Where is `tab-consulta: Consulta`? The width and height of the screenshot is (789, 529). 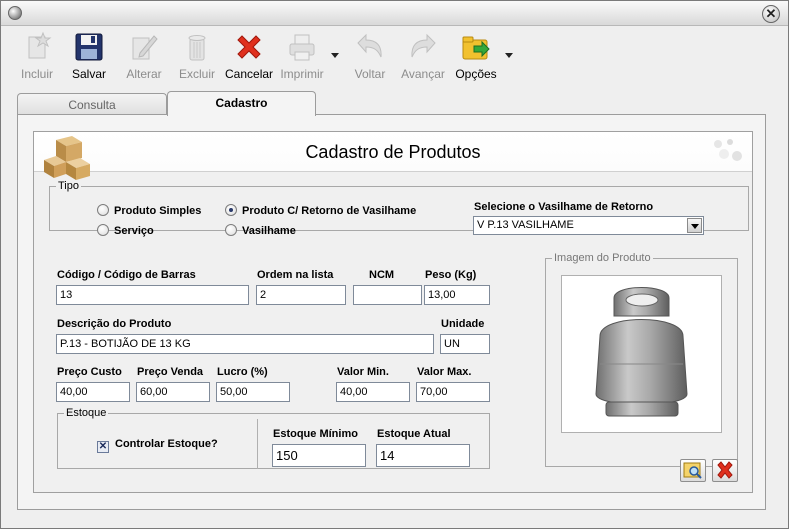
tab-consulta: Consulta is located at coordinates (92, 104).